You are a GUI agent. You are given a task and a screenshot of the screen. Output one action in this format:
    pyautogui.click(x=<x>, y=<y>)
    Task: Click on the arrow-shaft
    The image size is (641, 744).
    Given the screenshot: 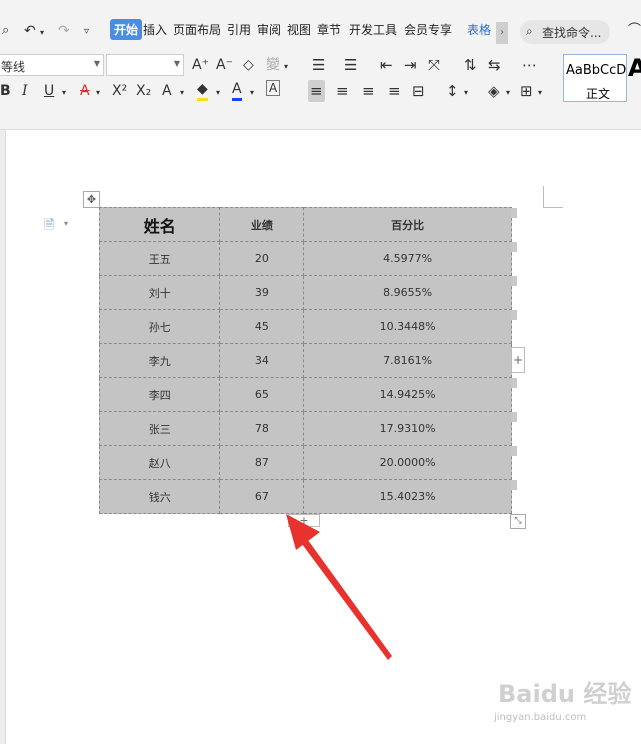 What is the action you would take?
    pyautogui.click(x=345, y=598)
    